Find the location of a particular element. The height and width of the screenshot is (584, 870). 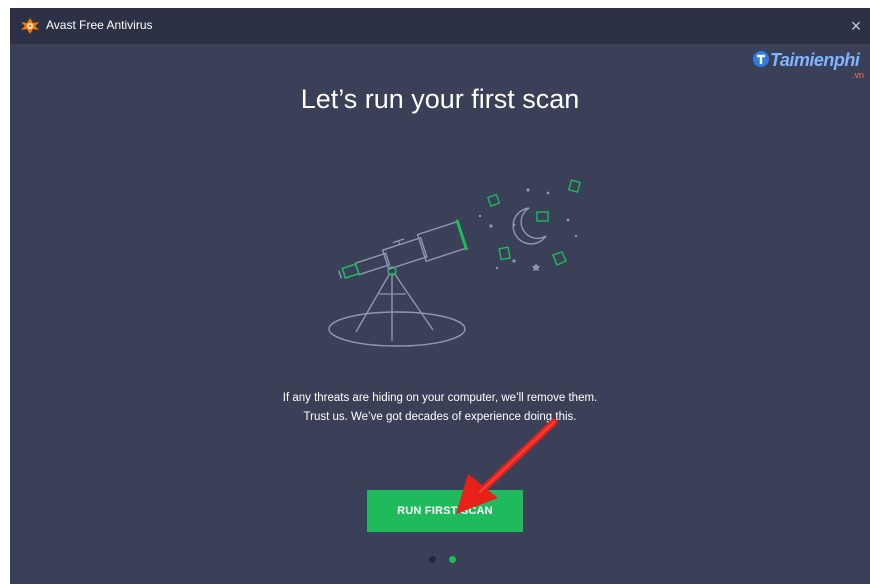

title-bar: Avast Free Antivirus × is located at coordinates (440, 26).